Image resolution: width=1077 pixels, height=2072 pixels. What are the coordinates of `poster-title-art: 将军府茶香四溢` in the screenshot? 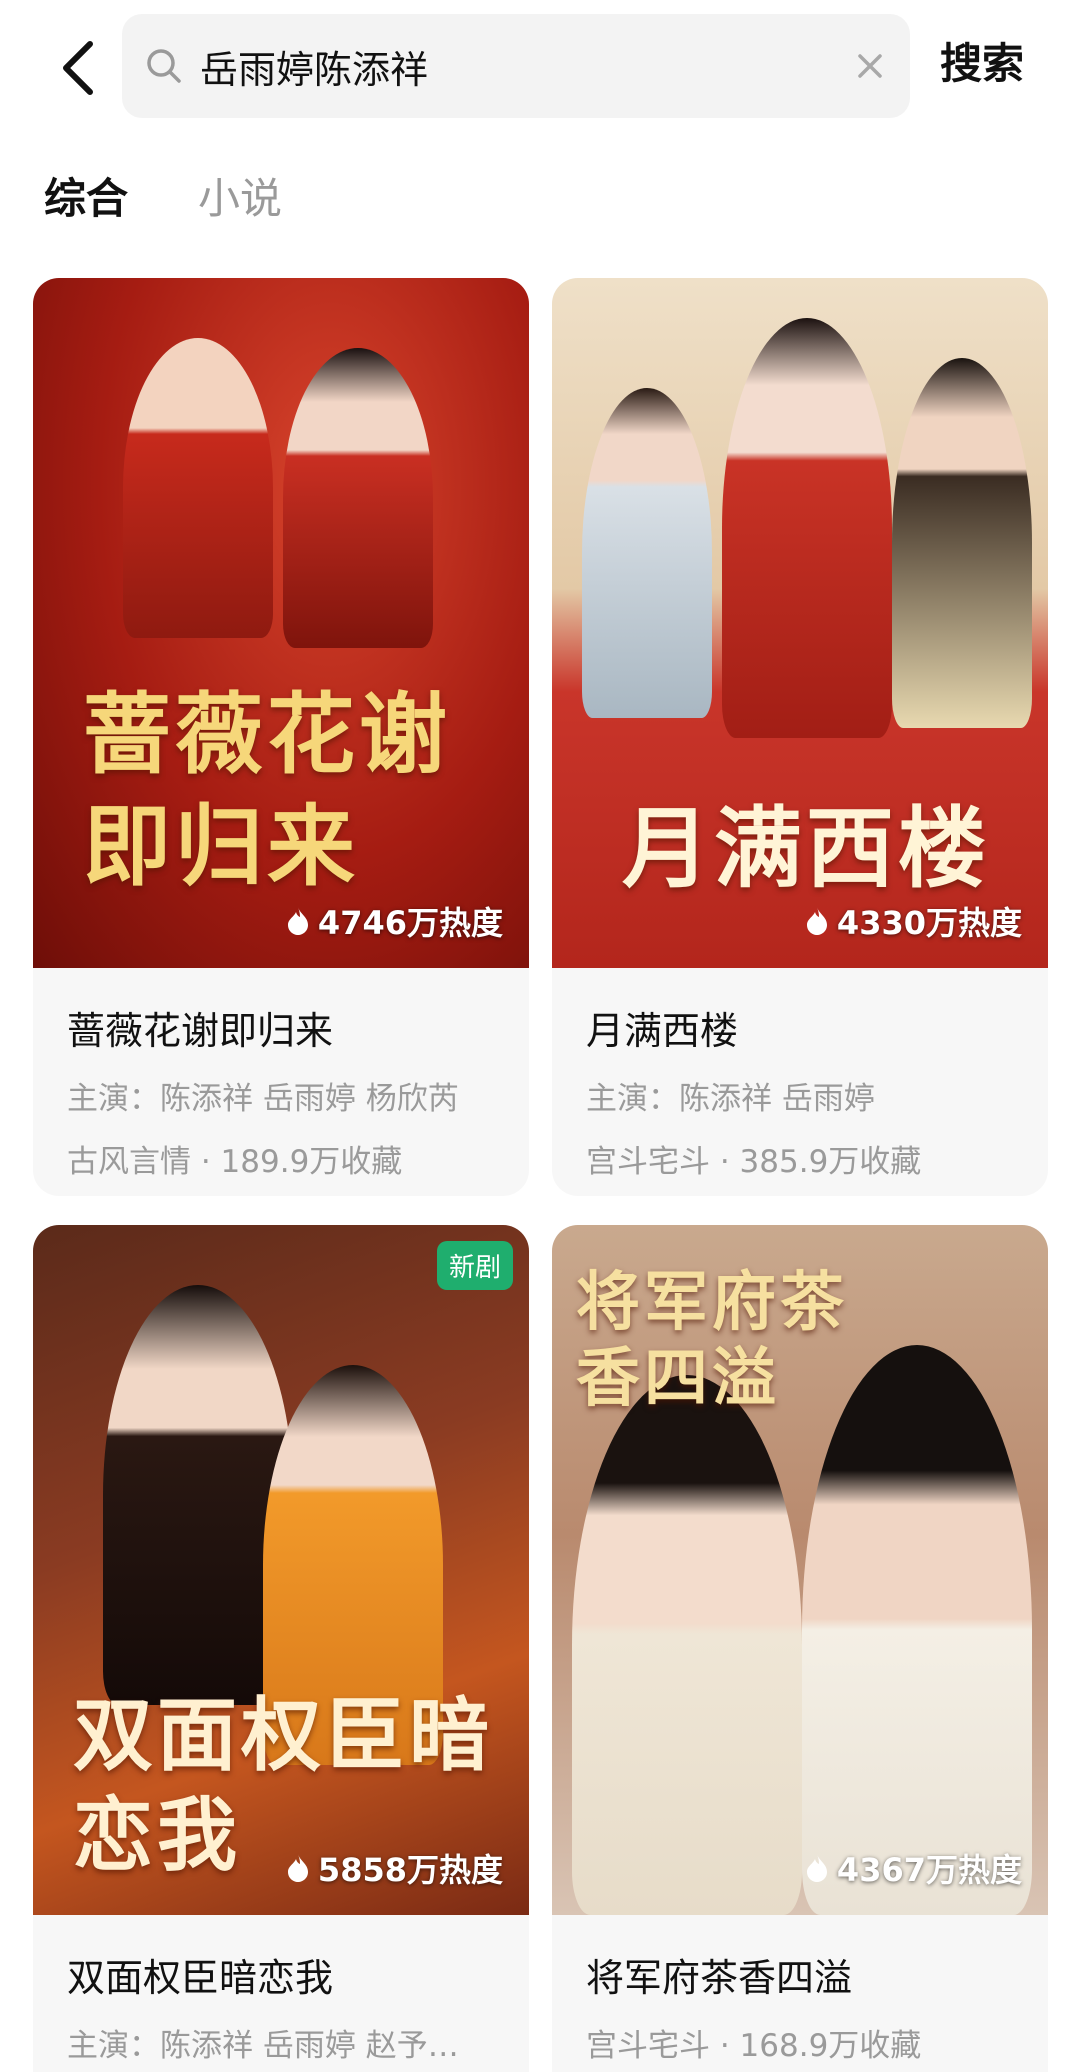 It's located at (712, 1340).